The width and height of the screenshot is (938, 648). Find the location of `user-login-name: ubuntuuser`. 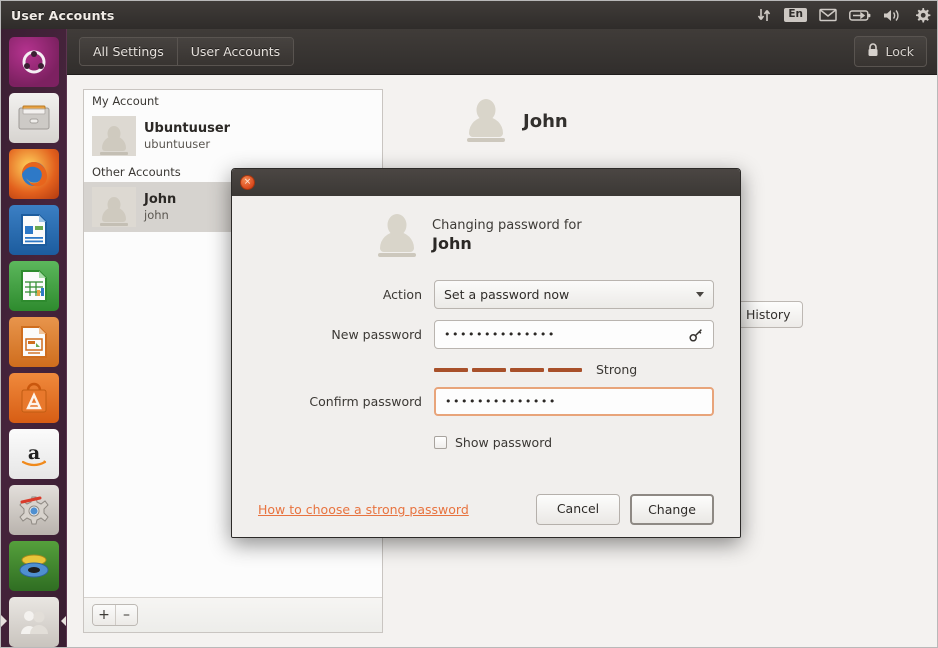

user-login-name: ubuntuuser is located at coordinates (177, 143).